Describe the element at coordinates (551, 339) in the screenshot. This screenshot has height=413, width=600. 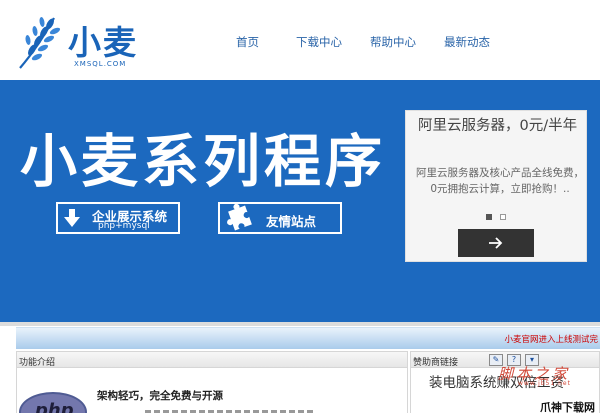
I see `announcement-text: 小麦官网进入上线测试完` at that location.